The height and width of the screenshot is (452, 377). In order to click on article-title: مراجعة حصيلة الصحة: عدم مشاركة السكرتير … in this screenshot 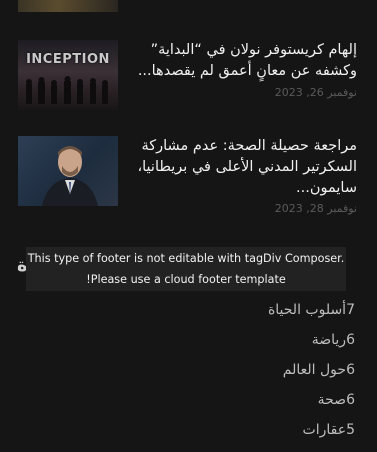, I will do `click(247, 167)`.